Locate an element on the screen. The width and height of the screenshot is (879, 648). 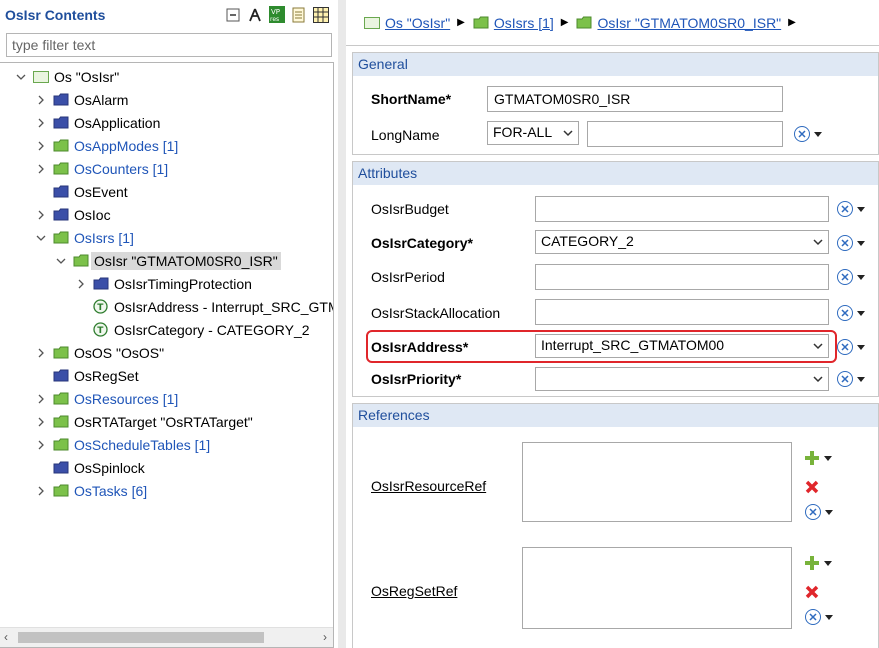
regset-ref-remove-button is located at coordinates (812, 593).